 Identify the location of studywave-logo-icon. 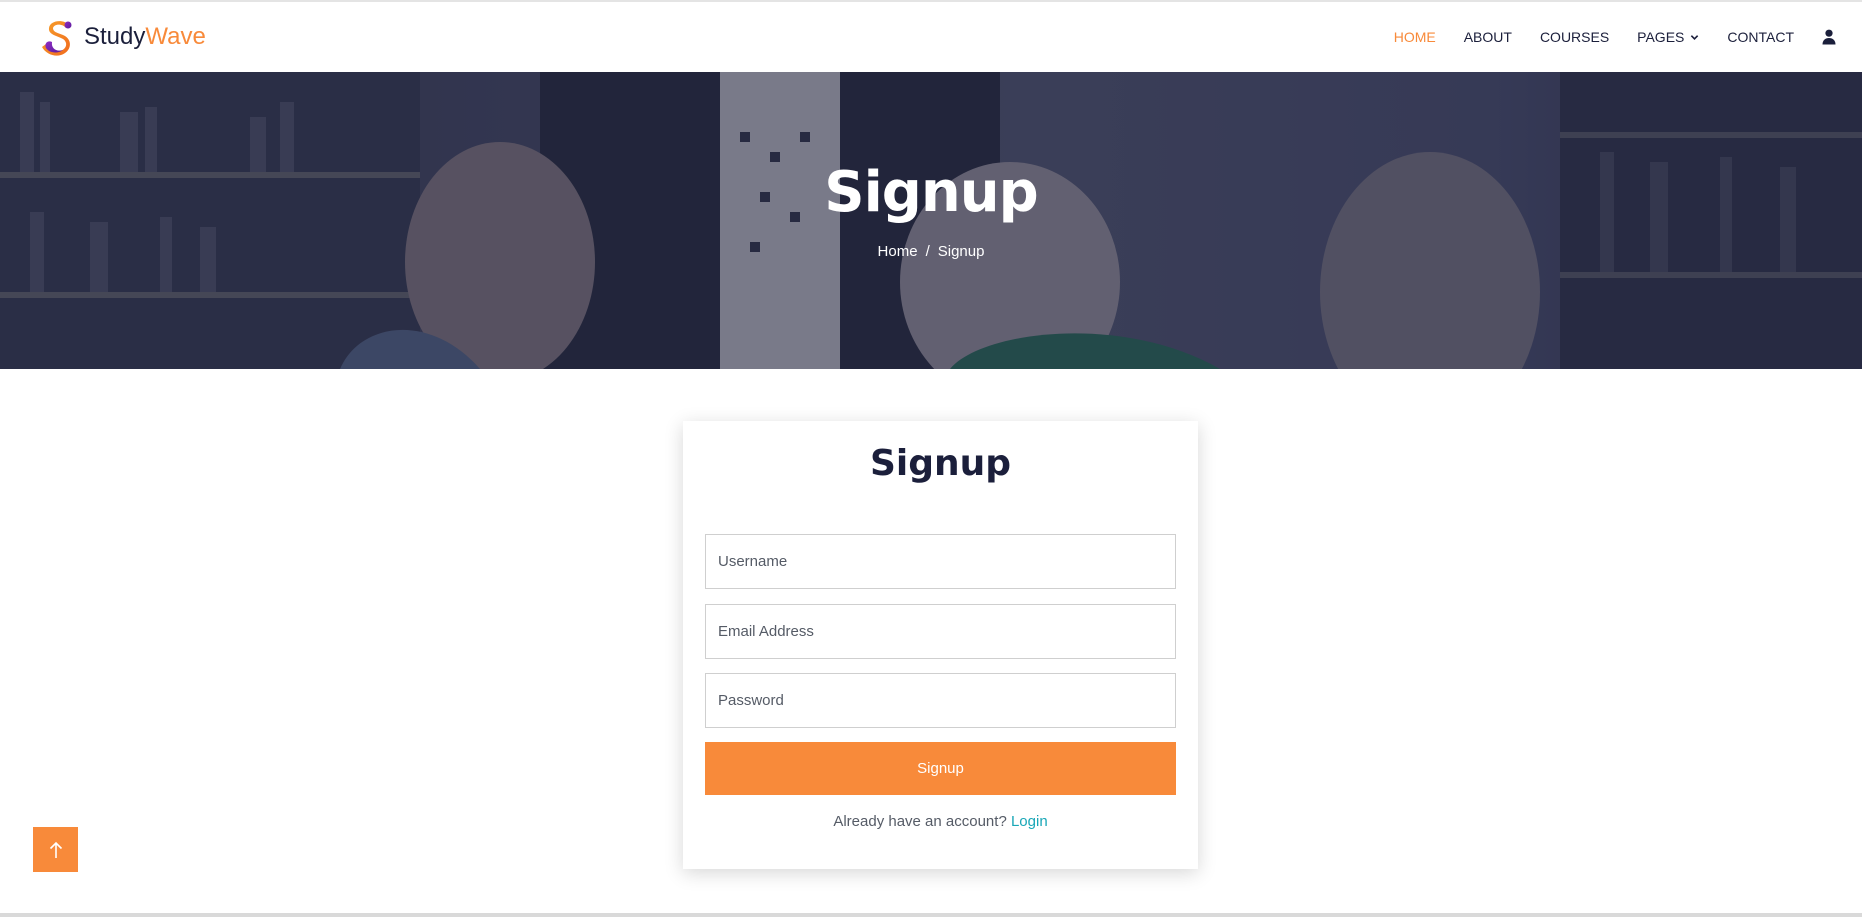
(57, 38).